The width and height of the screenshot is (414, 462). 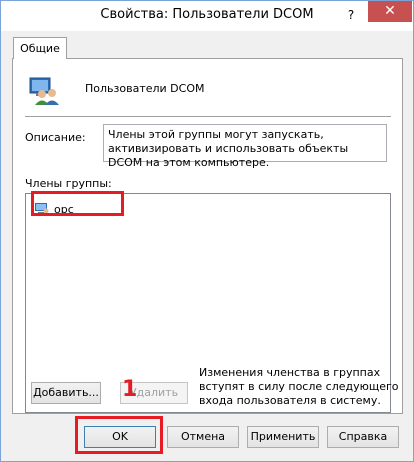 I want to click on close-button: ✕, so click(x=390, y=11).